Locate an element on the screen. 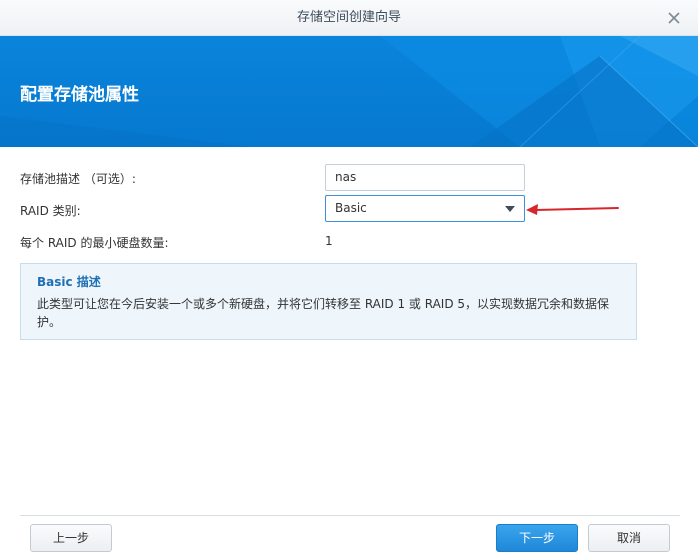 This screenshot has height=558, width=698. window-title: 存储空间创建向导 is located at coordinates (348, 17).